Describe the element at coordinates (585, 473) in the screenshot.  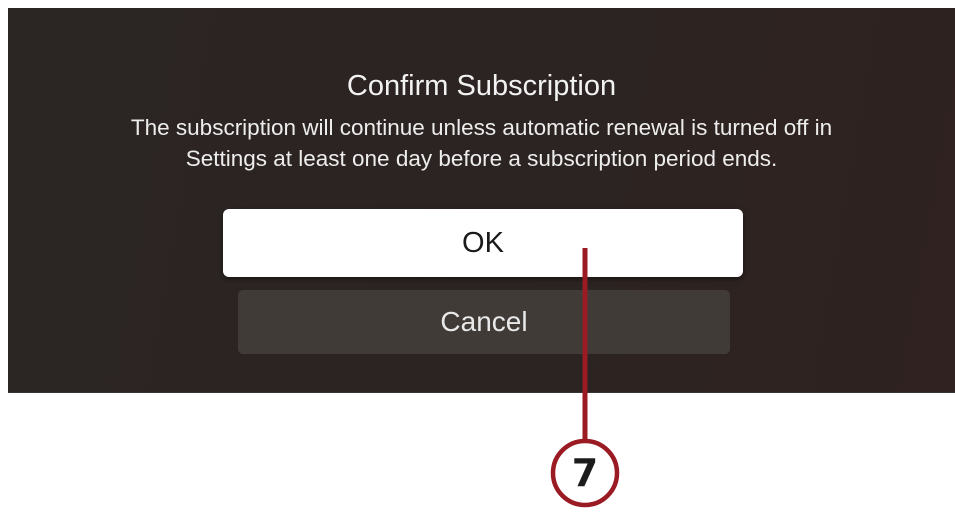
I see `callout-number: 7` at that location.